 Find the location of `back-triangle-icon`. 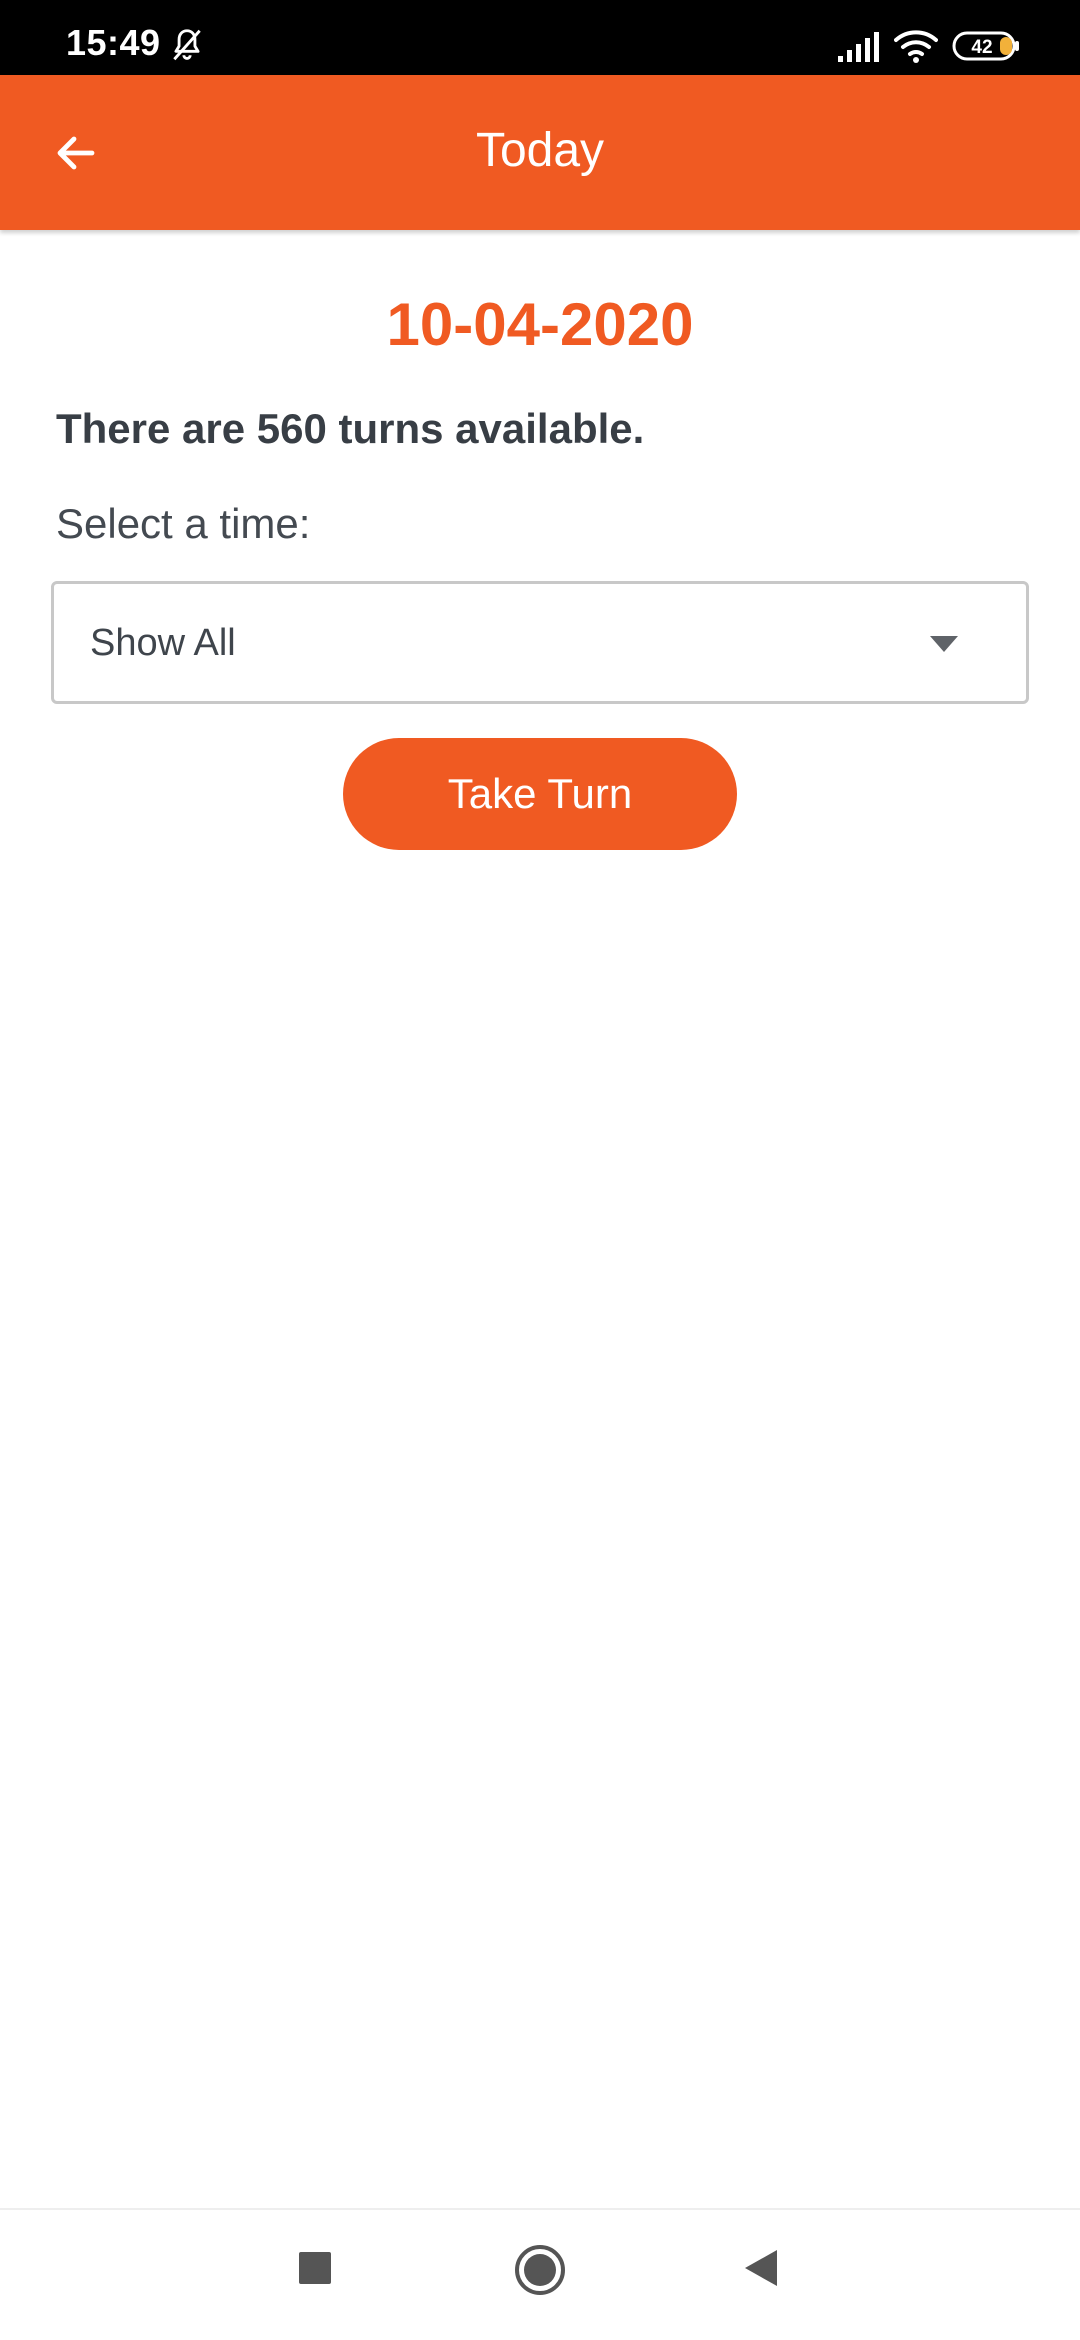

back-triangle-icon is located at coordinates (761, 2268).